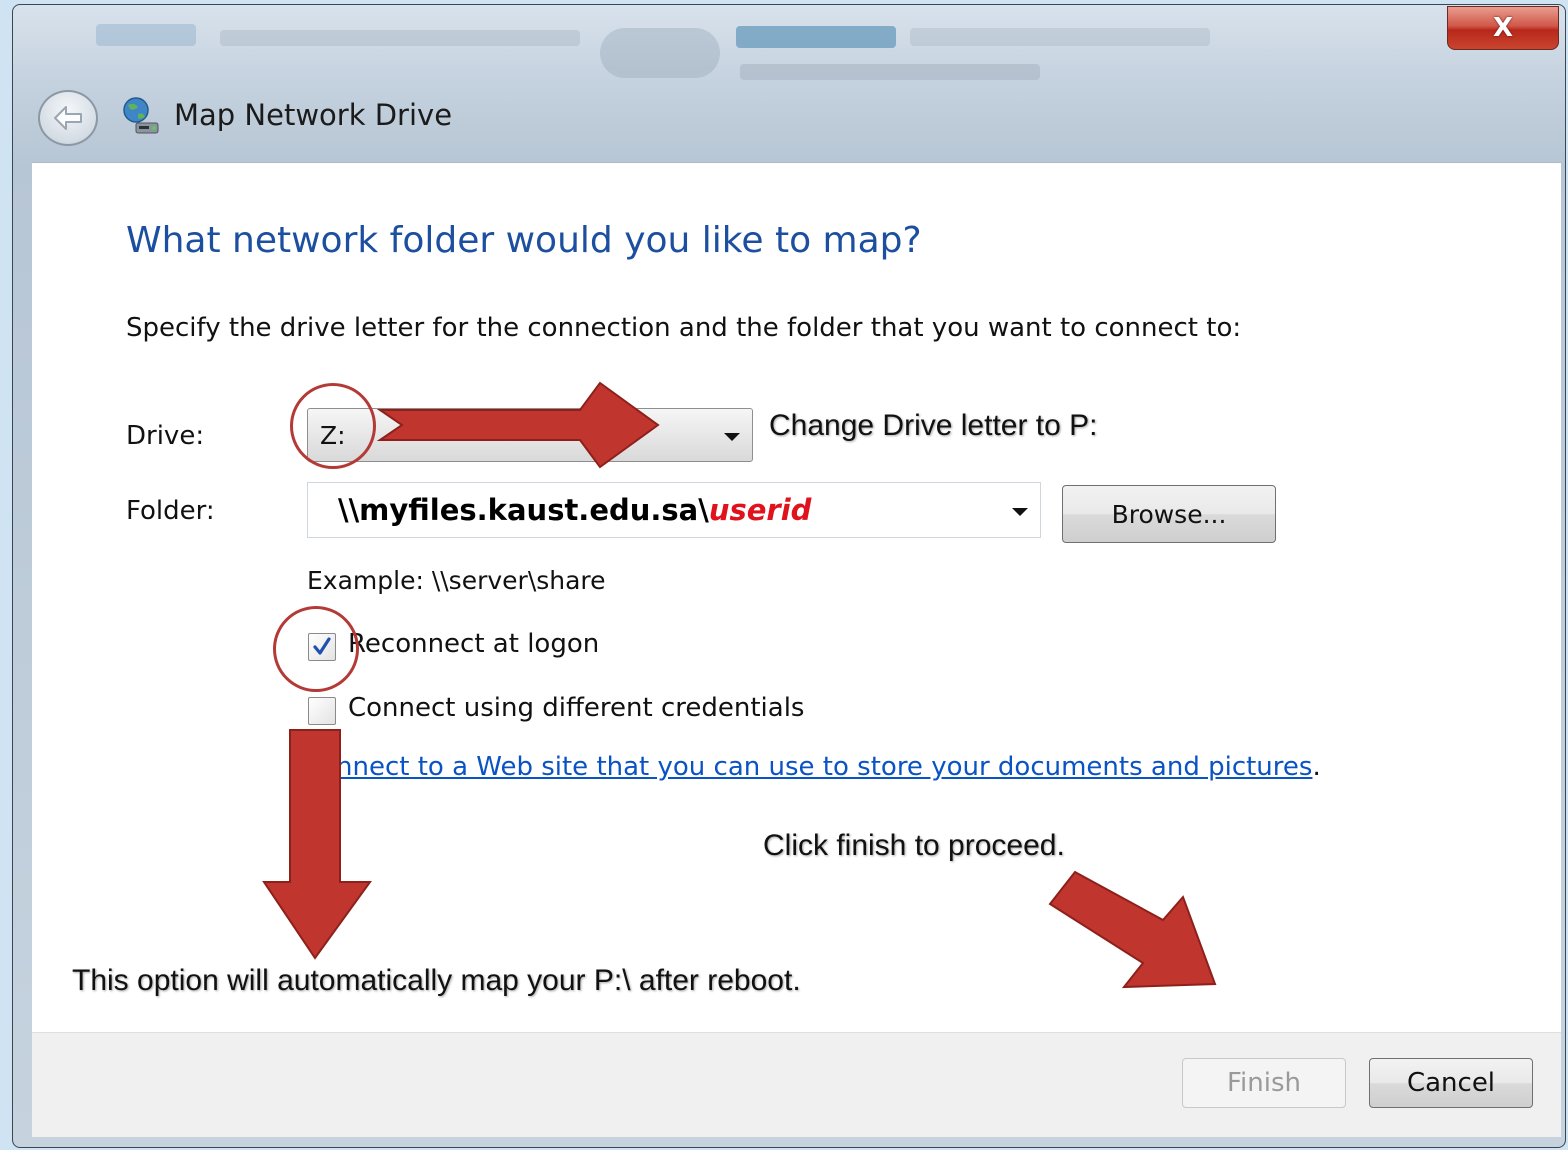 The width and height of the screenshot is (1568, 1150). I want to click on credentials-label: Connect using different credentials, so click(576, 708).